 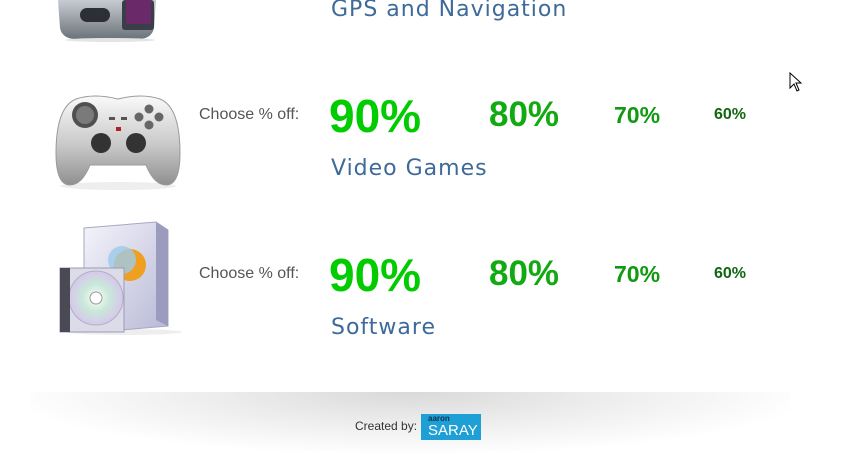 What do you see at coordinates (386, 426) in the screenshot?
I see `created-by-label: Created by:` at bounding box center [386, 426].